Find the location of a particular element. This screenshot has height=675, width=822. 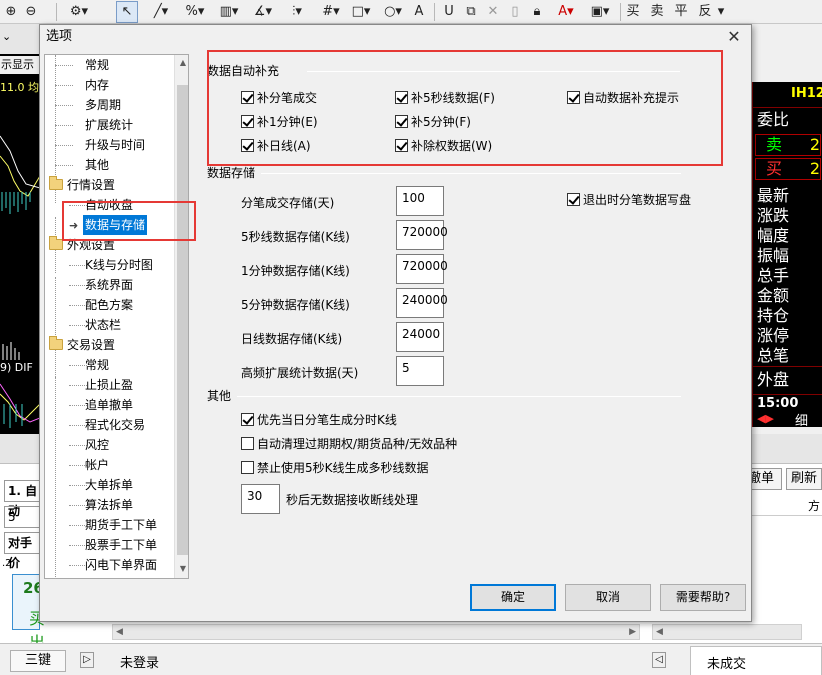

tree-group-appearance: 外观设置 is located at coordinates (91, 245).